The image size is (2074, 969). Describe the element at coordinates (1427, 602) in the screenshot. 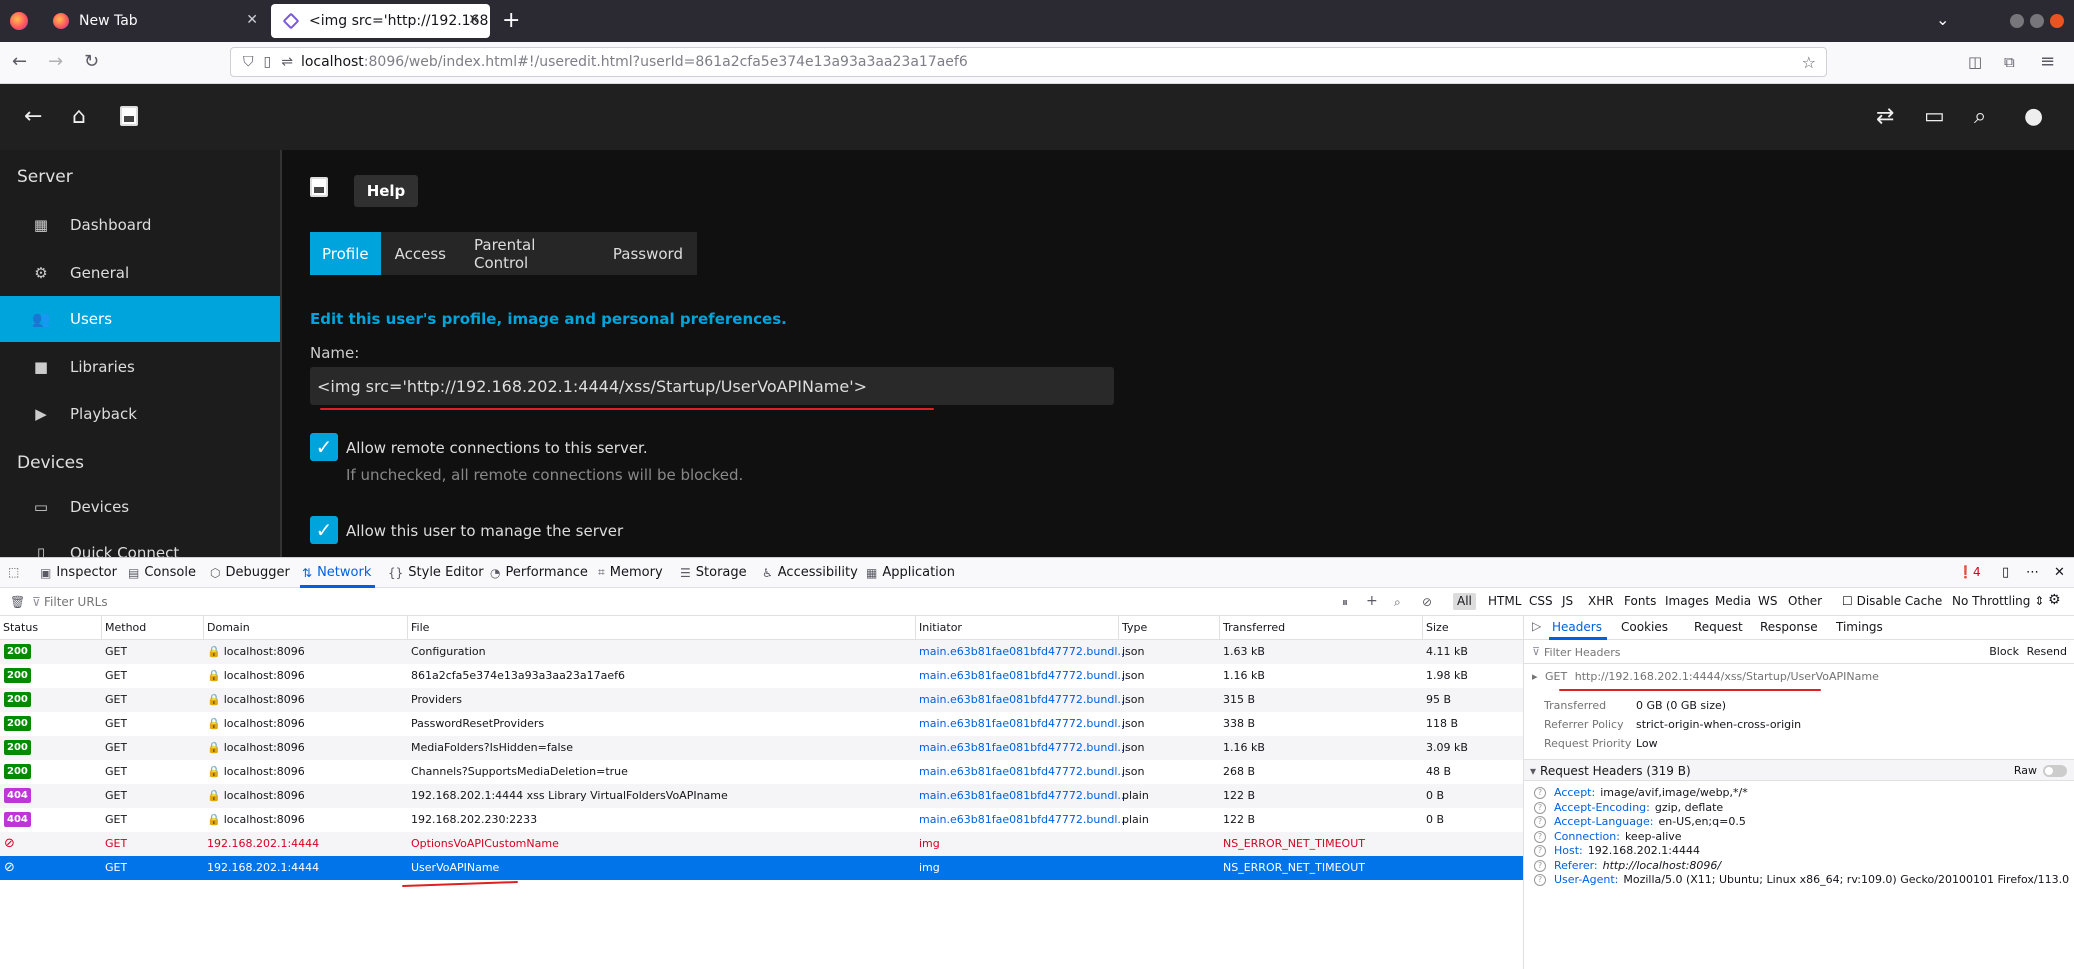

I see `block-urls-icon: ⊘` at that location.